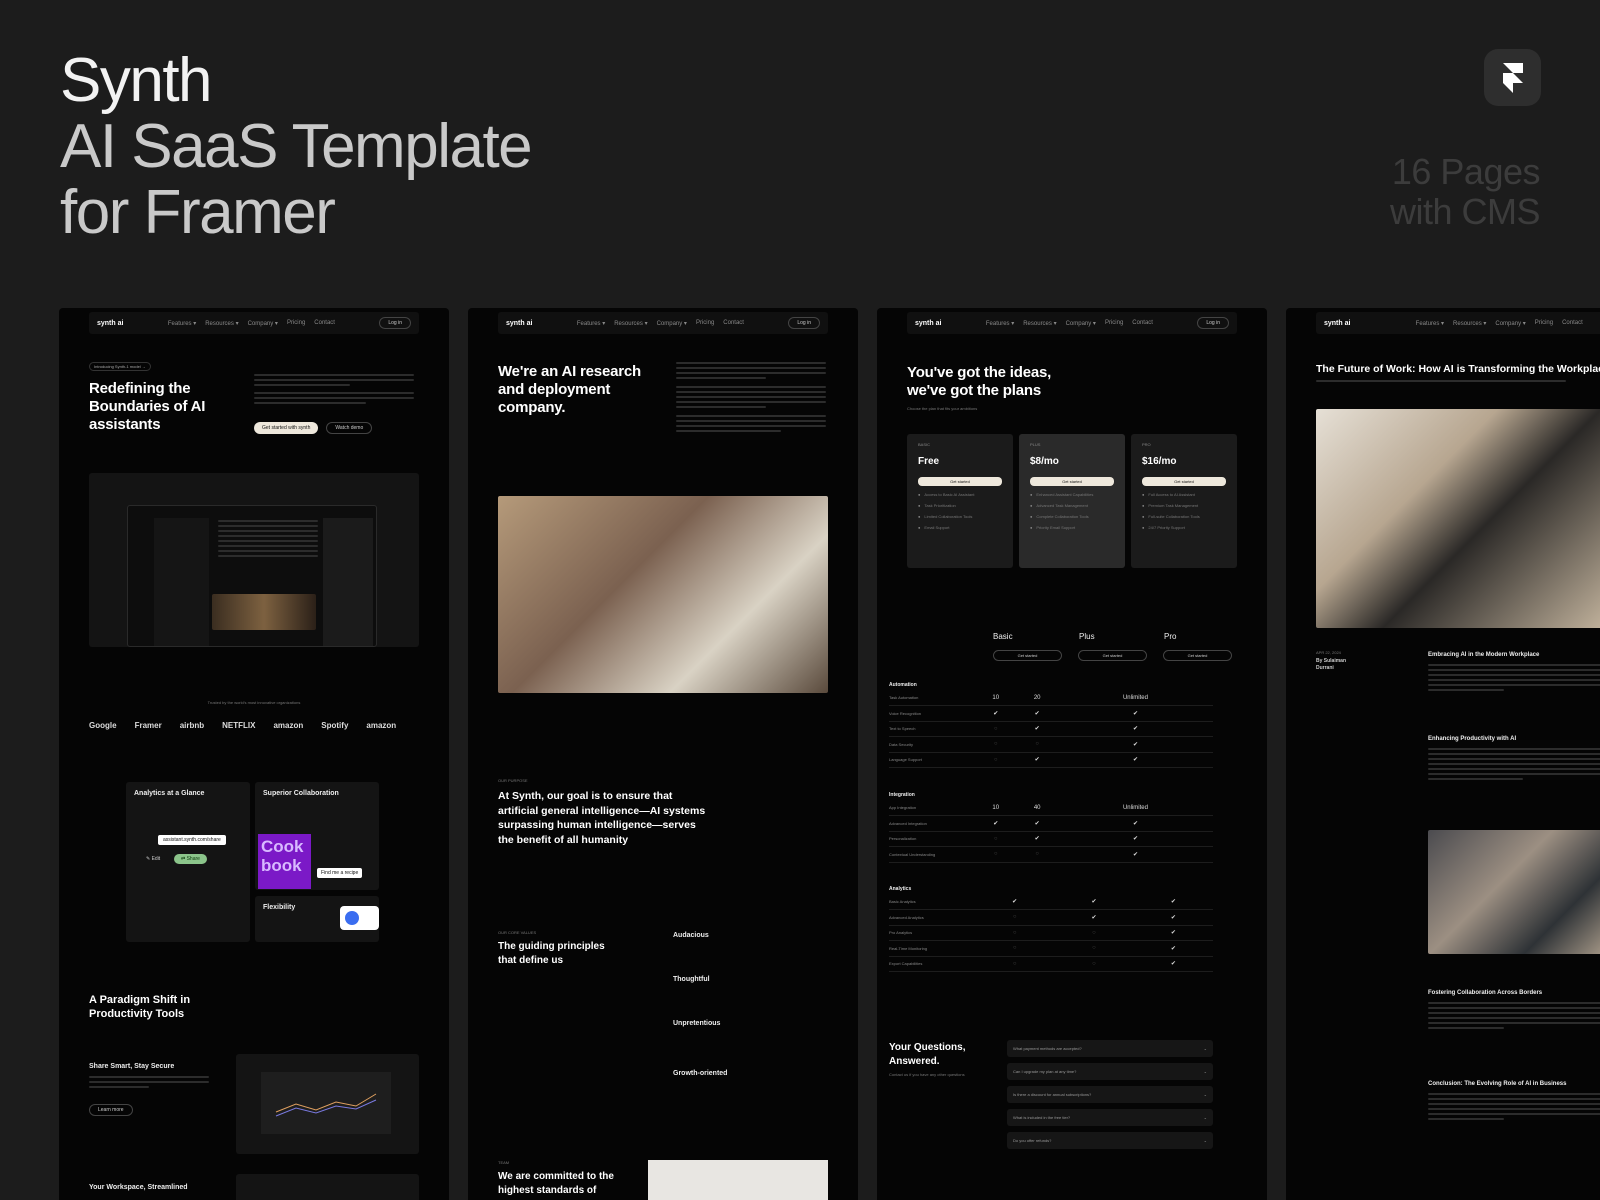 The width and height of the screenshot is (1600, 1200). I want to click on feature-flex-card: Flexibility, so click(317, 919).